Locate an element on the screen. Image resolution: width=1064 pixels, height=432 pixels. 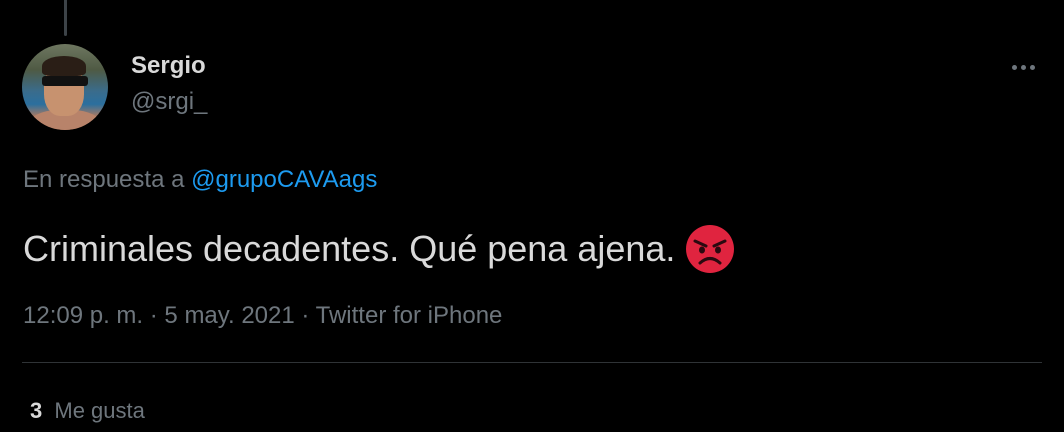
avatar is located at coordinates (65, 87).